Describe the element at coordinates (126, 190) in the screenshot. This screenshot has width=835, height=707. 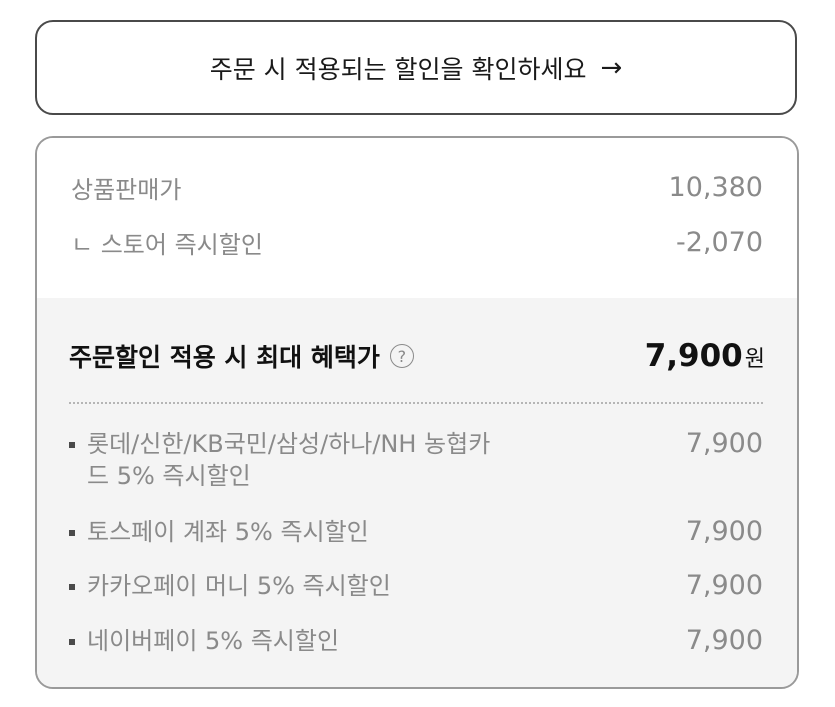
I see `product-price-label: 상품판매가` at that location.